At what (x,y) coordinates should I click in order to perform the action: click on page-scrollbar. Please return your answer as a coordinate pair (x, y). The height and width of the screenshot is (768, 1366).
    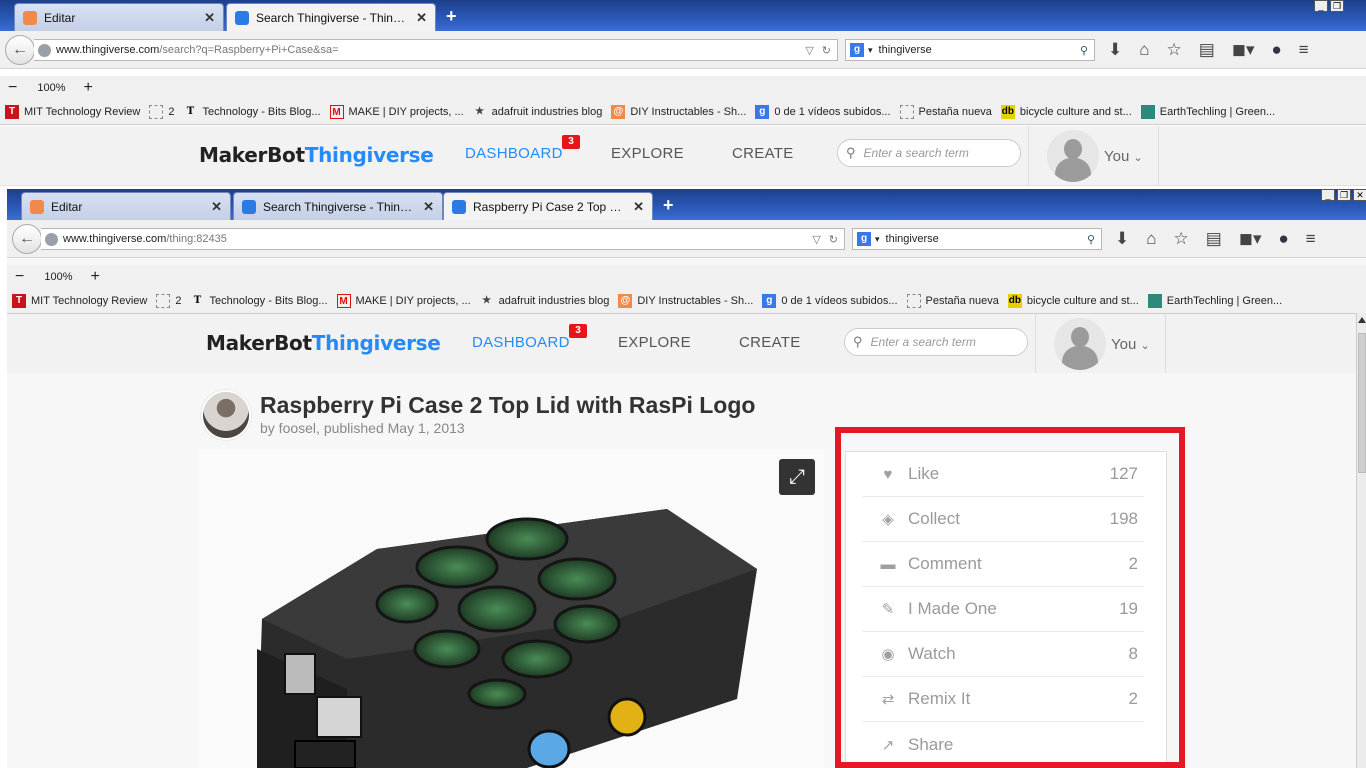
    Looking at the image, I should click on (1361, 540).